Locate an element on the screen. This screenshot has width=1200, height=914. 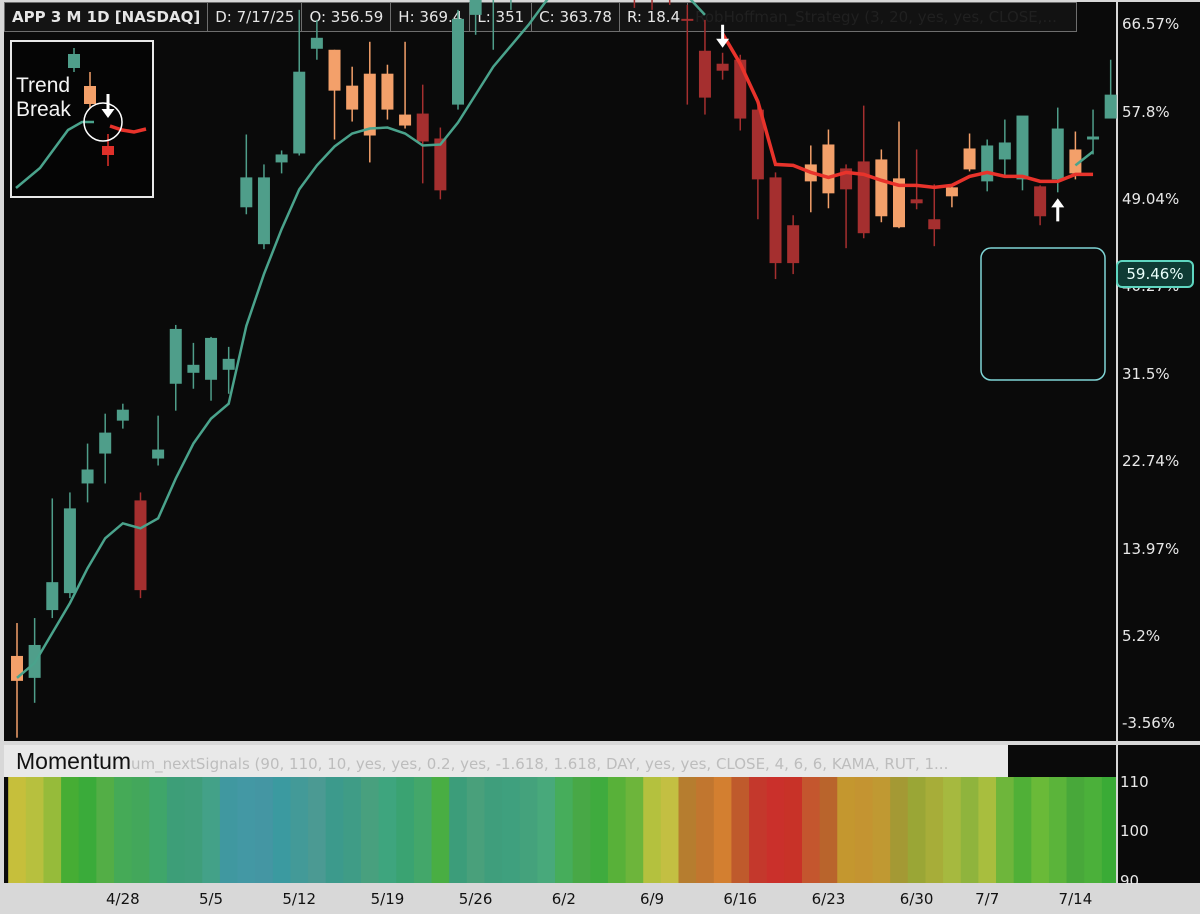
last-price-badge: 59.46% is located at coordinates (1155, 274).